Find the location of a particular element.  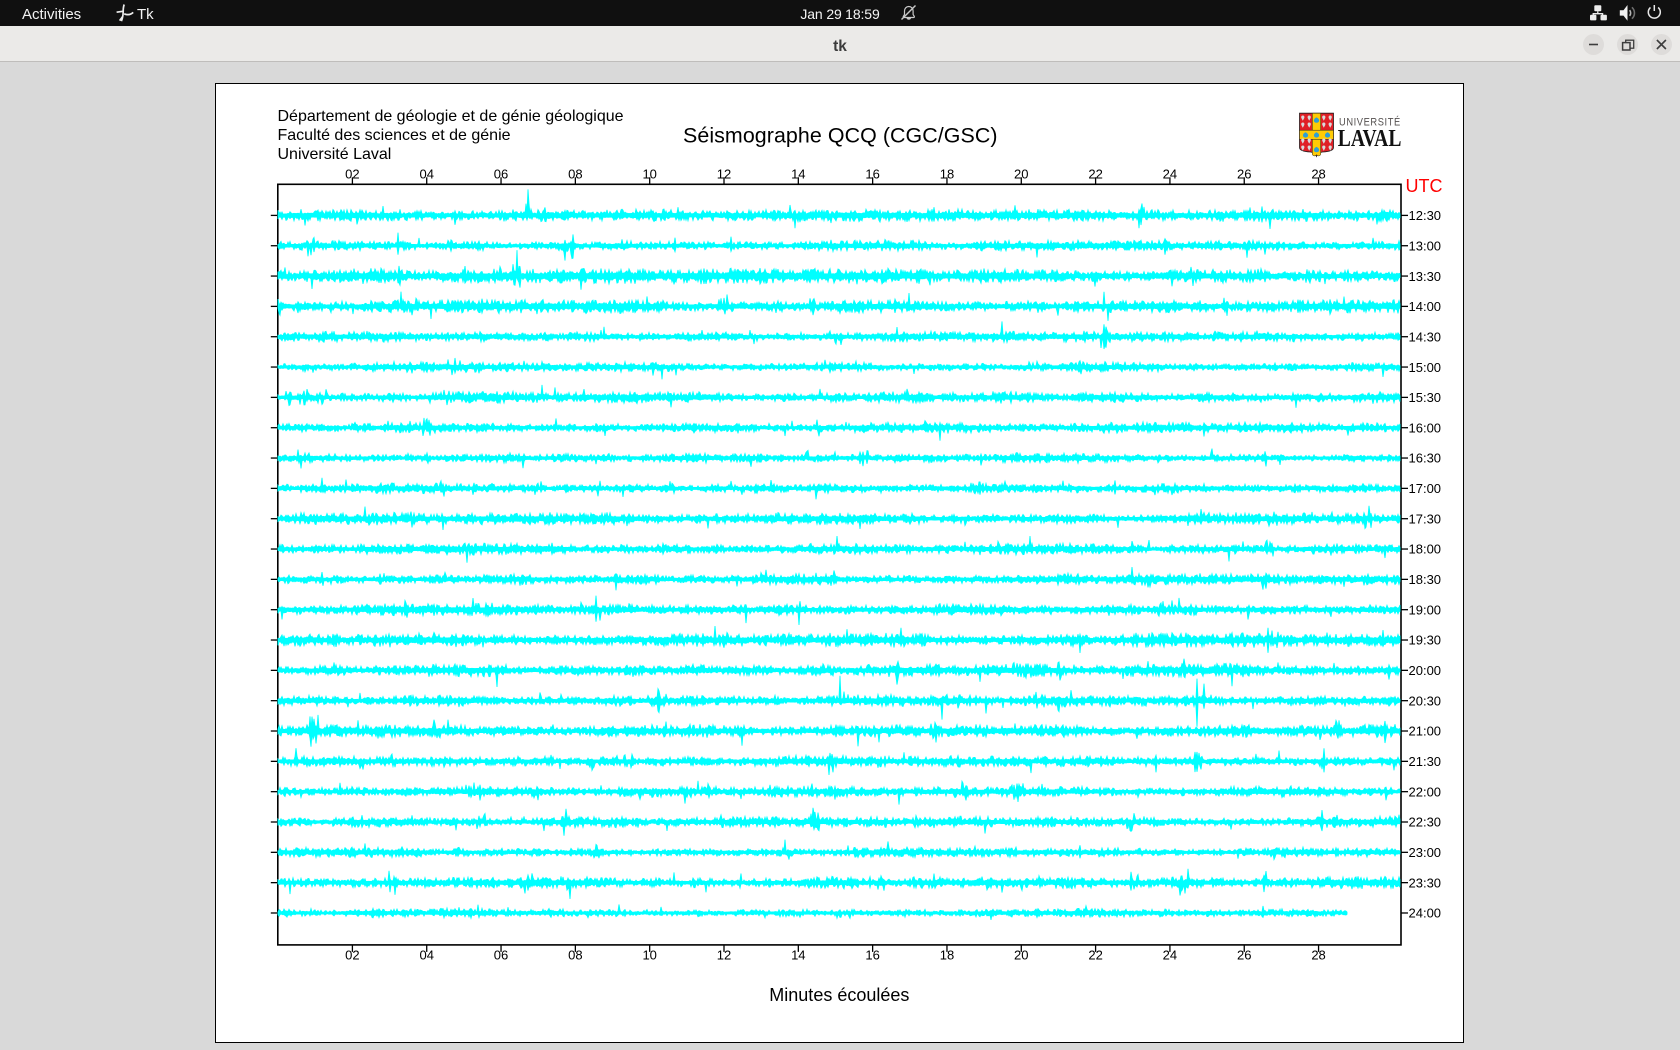

svg-text: 14:00 is located at coordinates (1425, 306).